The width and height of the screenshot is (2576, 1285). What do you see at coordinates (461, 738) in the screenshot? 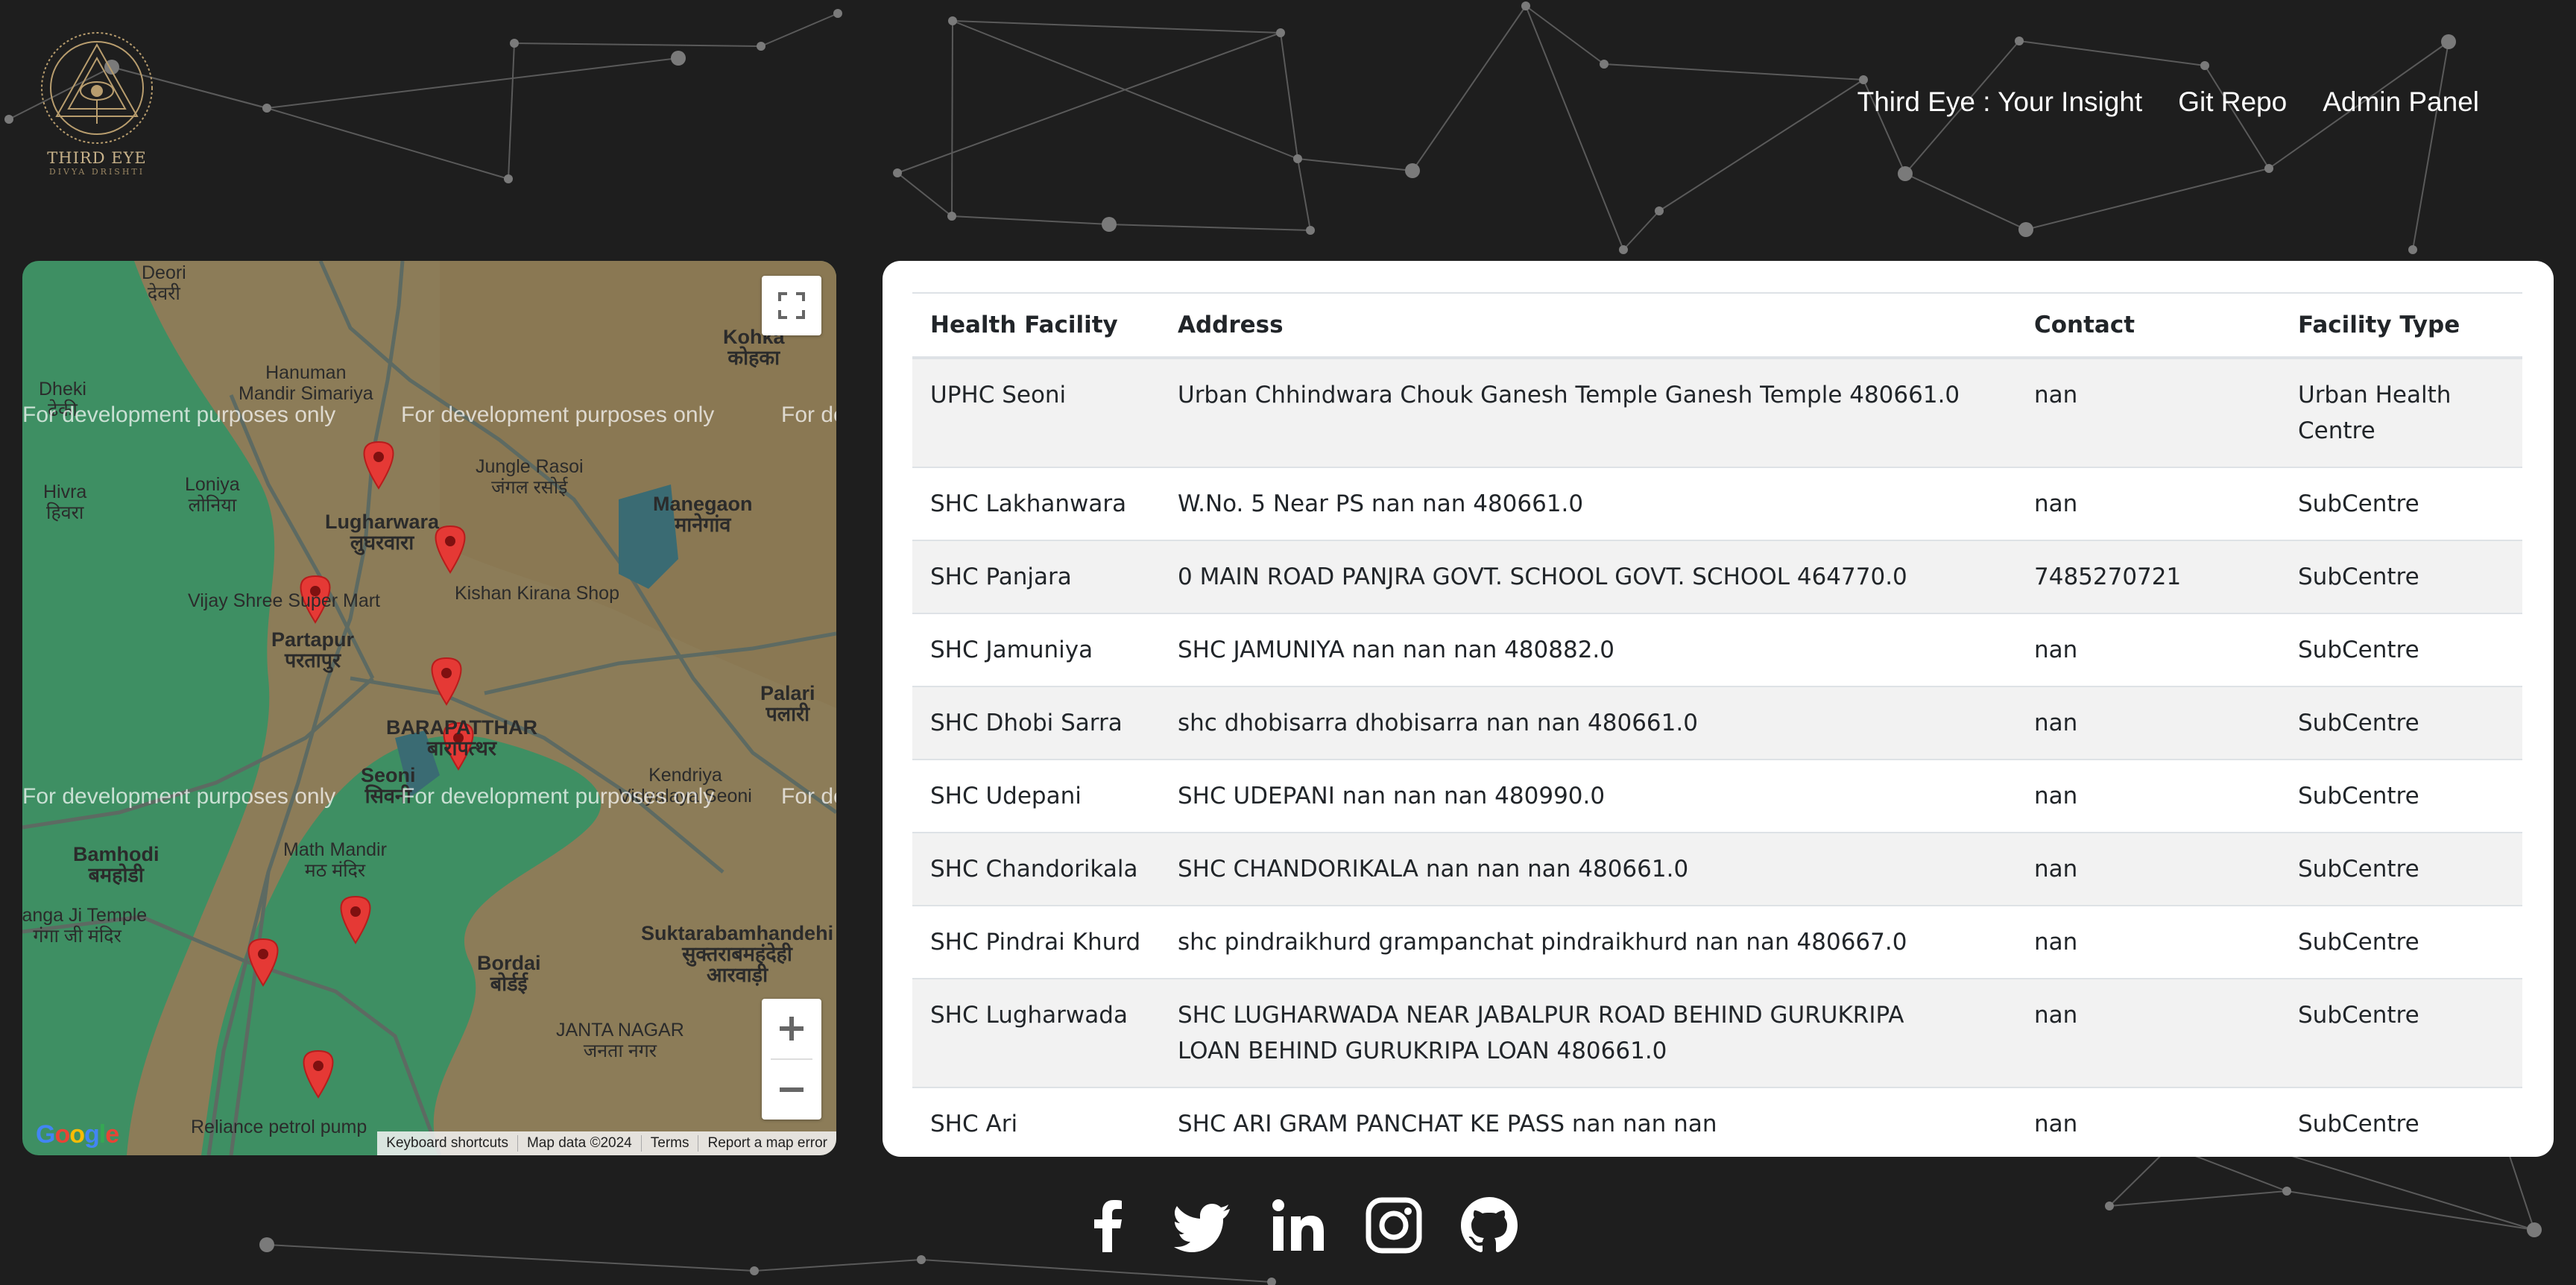
I see `map-label-barapatthar: BARAPATTHAR बारापत्थर` at bounding box center [461, 738].